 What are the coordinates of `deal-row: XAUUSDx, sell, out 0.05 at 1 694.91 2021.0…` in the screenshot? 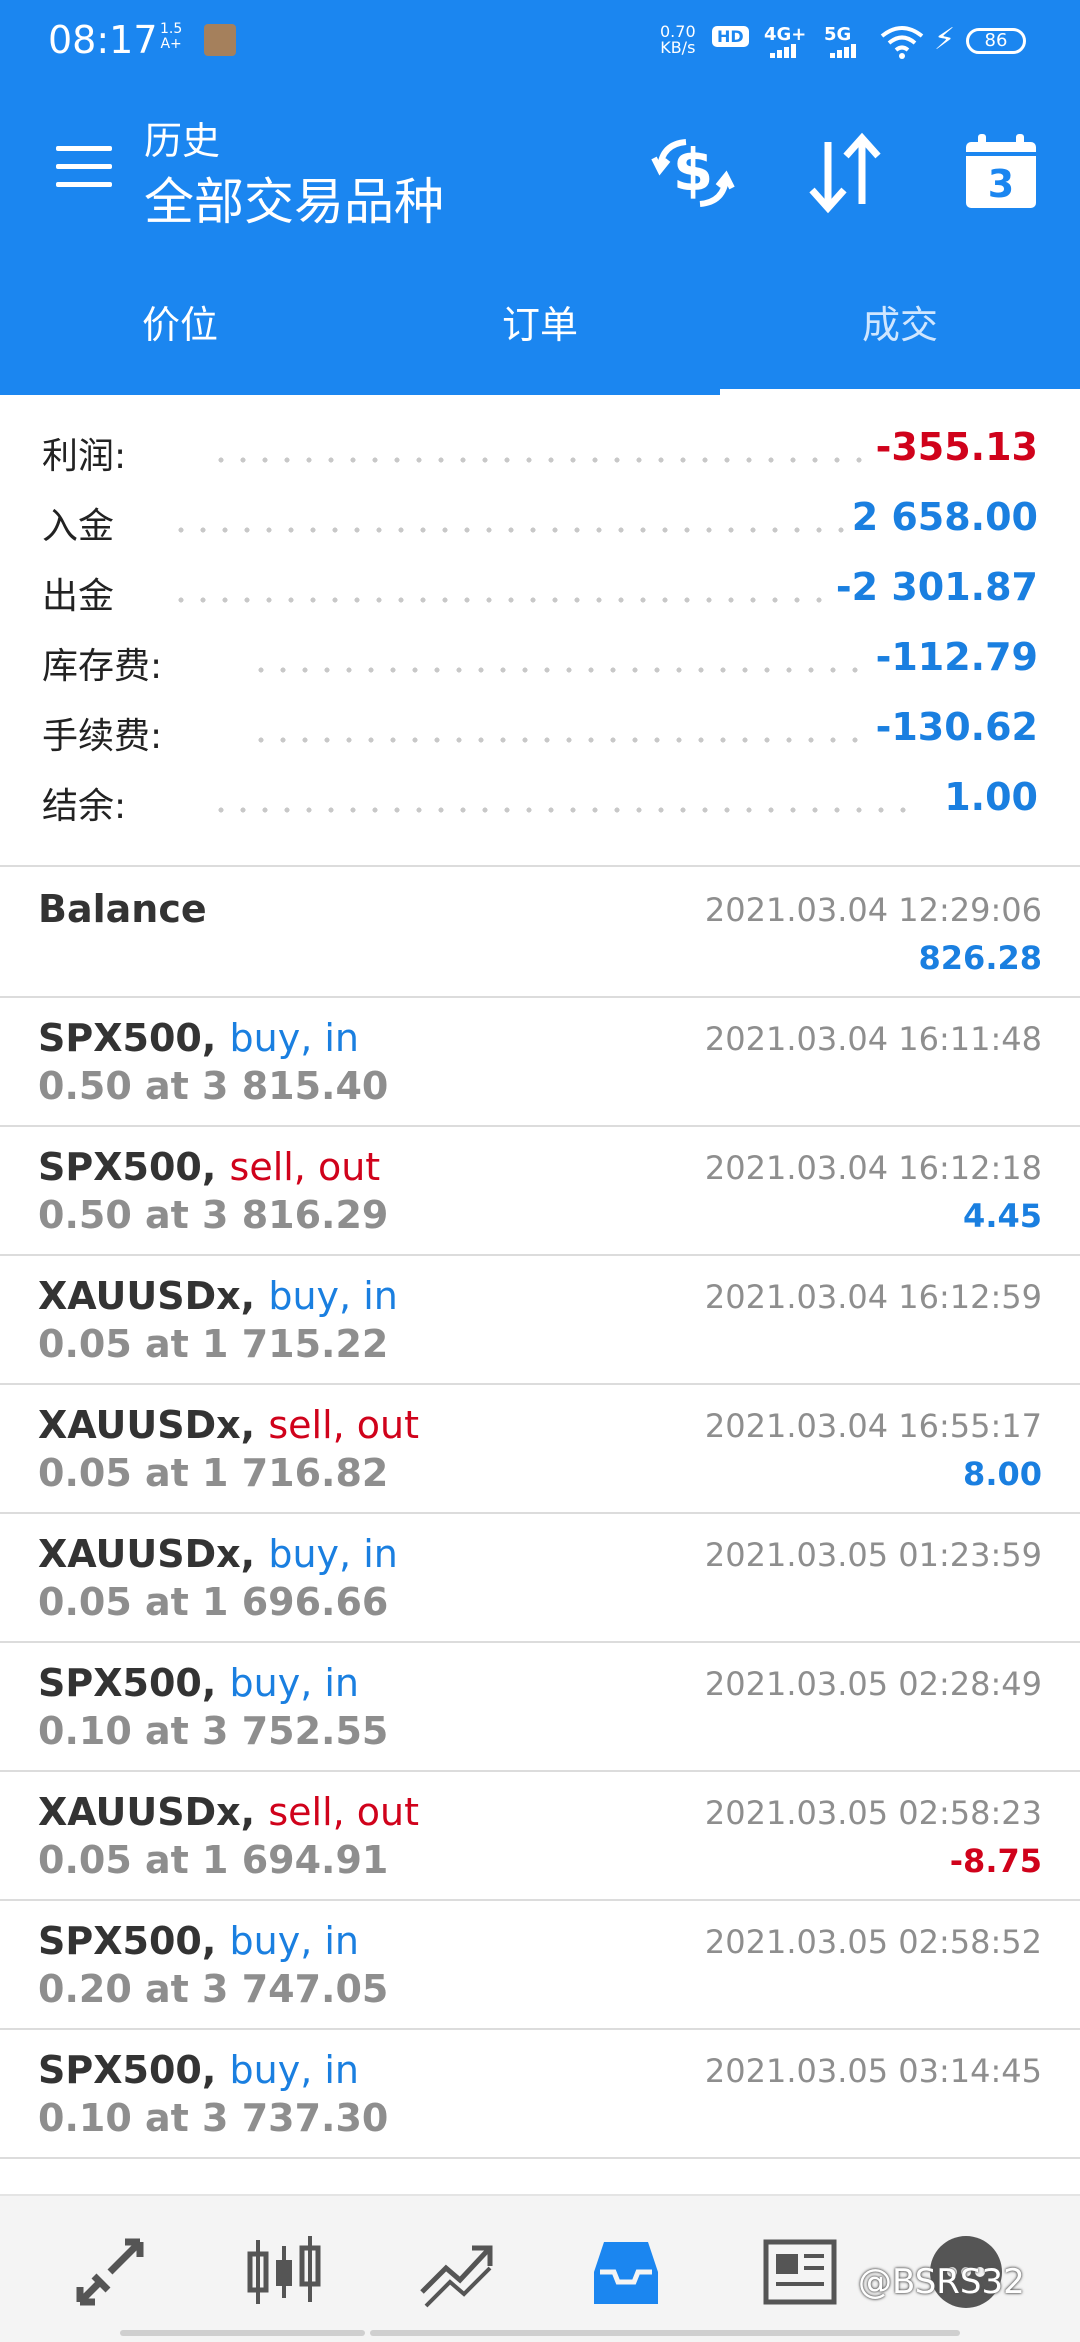 It's located at (540, 1836).